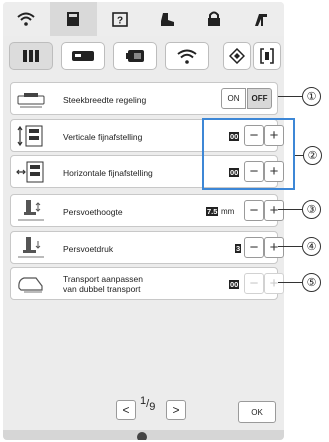 This screenshot has width=329, height=442. I want to click on stitch-width-row: Steekbreedte regeling ON OFF, so click(144, 98).